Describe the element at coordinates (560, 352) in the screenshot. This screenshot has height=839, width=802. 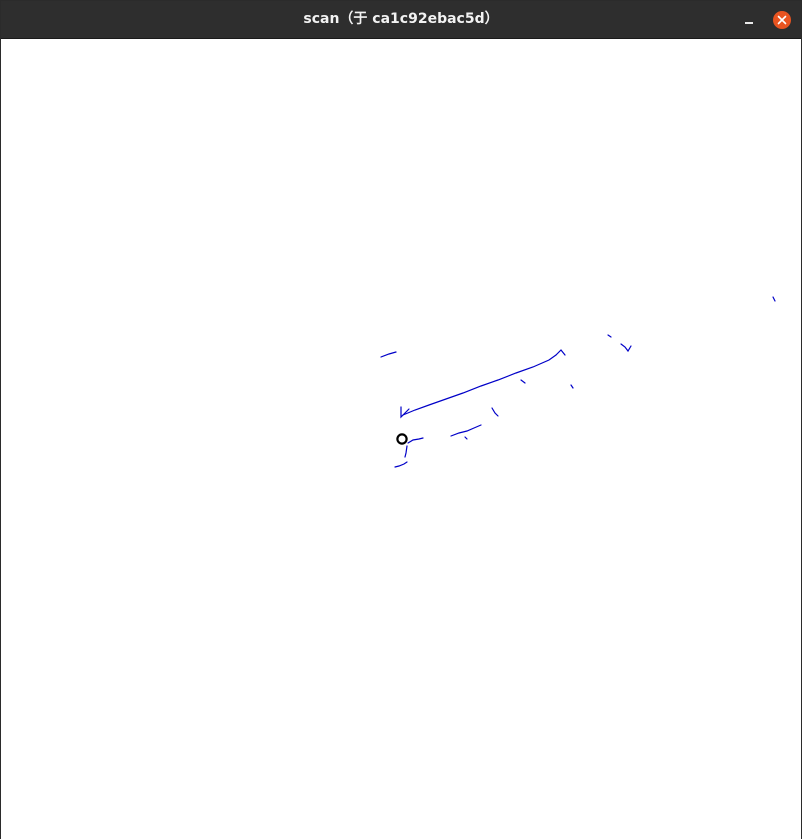
I see `scan-segment-corner` at that location.